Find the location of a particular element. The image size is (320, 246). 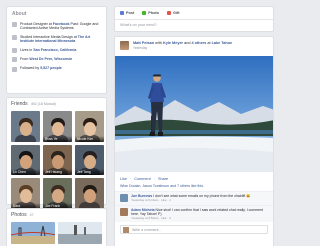

composer-tab-gift: Gift is located at coordinates (173, 13).